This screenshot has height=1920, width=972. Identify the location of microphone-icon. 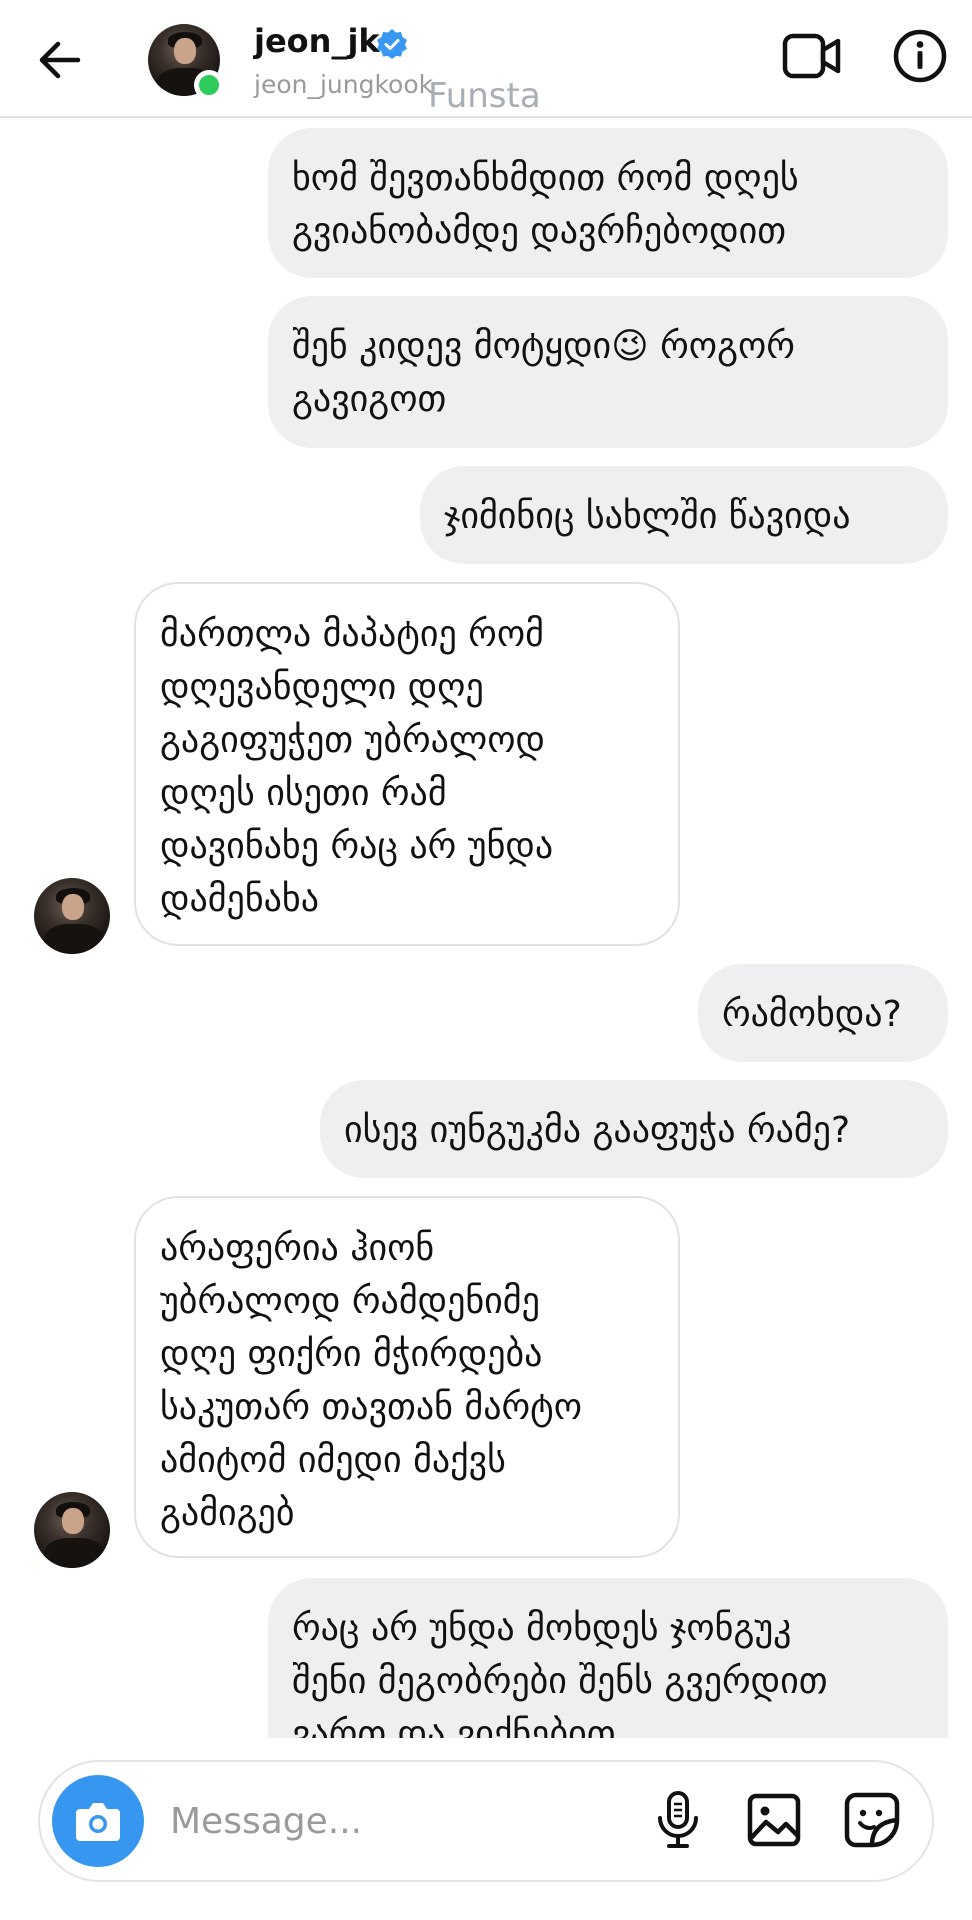
(678, 1820).